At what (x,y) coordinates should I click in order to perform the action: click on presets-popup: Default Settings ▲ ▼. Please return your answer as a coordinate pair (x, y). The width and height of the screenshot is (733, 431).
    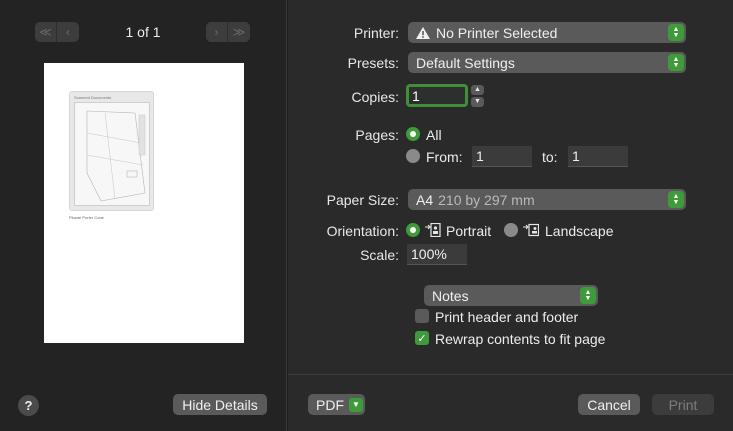
    Looking at the image, I should click on (547, 62).